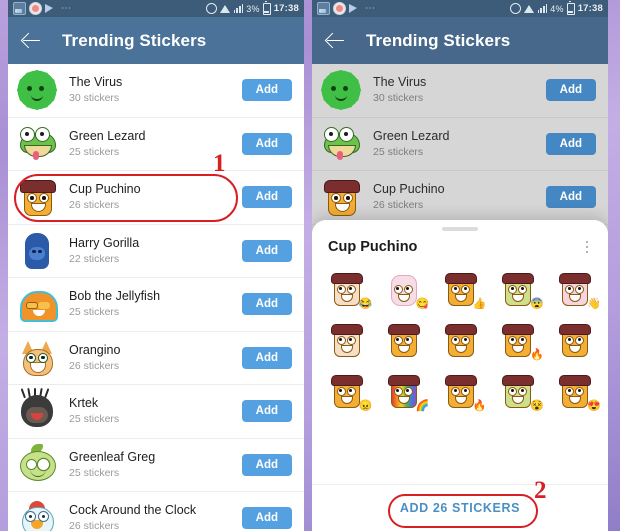 The image size is (620, 531). I want to click on add-all-stickers-button: ADD 26 STICKERS, so click(460, 508).